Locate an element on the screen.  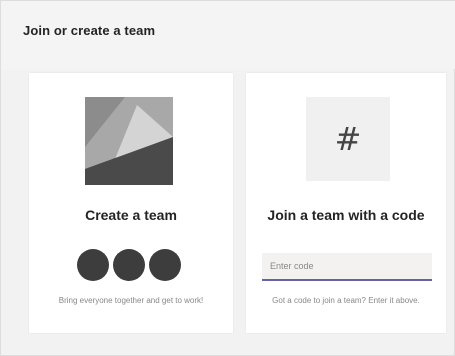
hash-tile: # is located at coordinates (348, 139).